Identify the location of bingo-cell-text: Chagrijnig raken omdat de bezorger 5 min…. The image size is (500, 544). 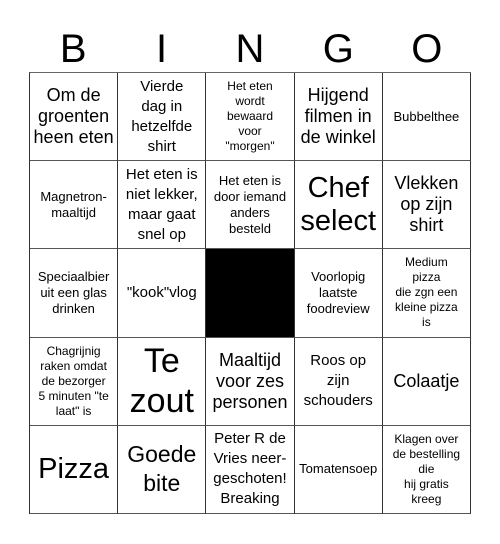
(73, 380).